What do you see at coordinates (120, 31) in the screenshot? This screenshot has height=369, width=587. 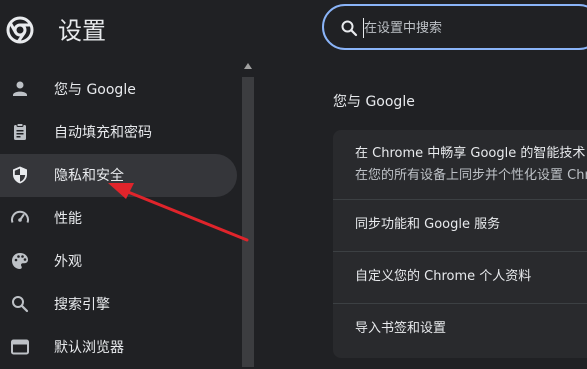 I see `app-header: 设置` at bounding box center [120, 31].